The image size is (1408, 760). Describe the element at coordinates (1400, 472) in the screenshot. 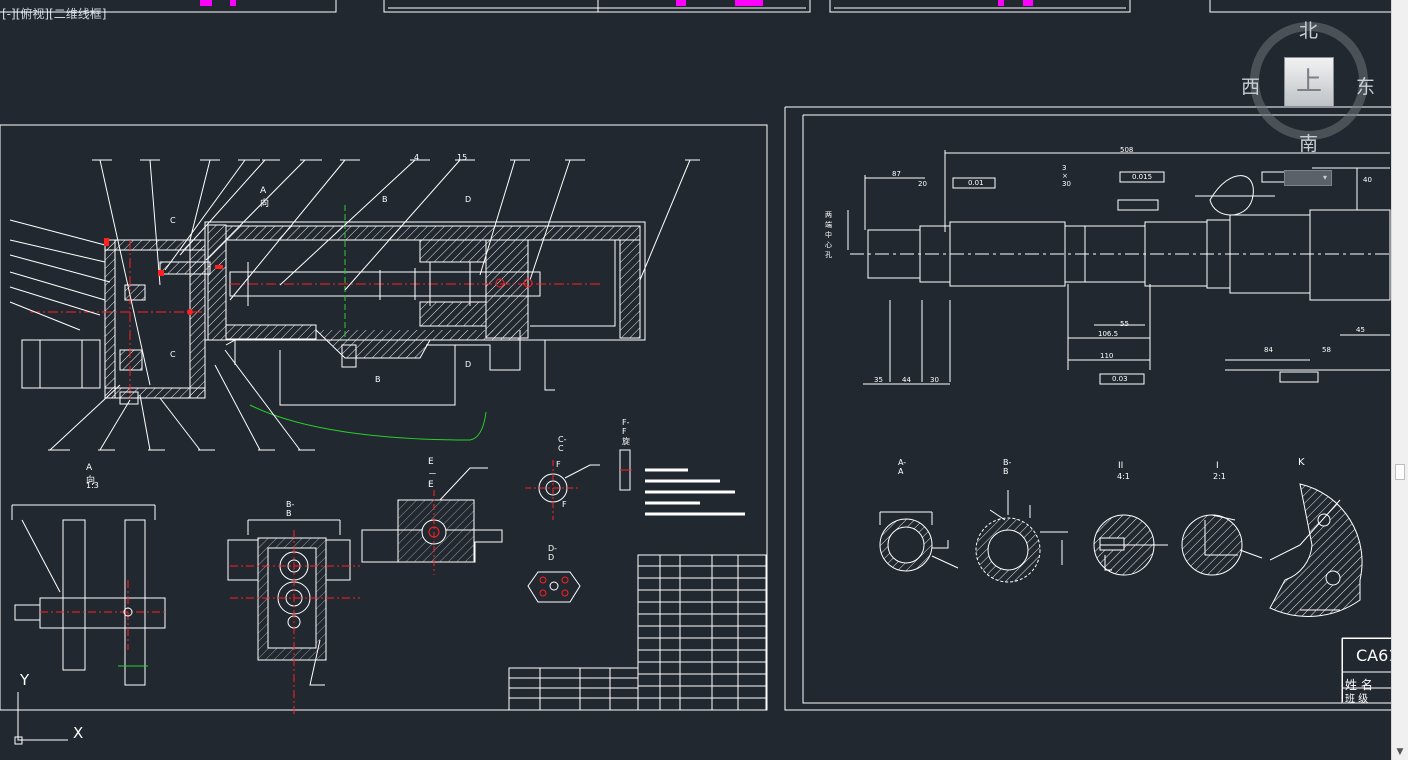

I see `scrollbar-thumb` at that location.